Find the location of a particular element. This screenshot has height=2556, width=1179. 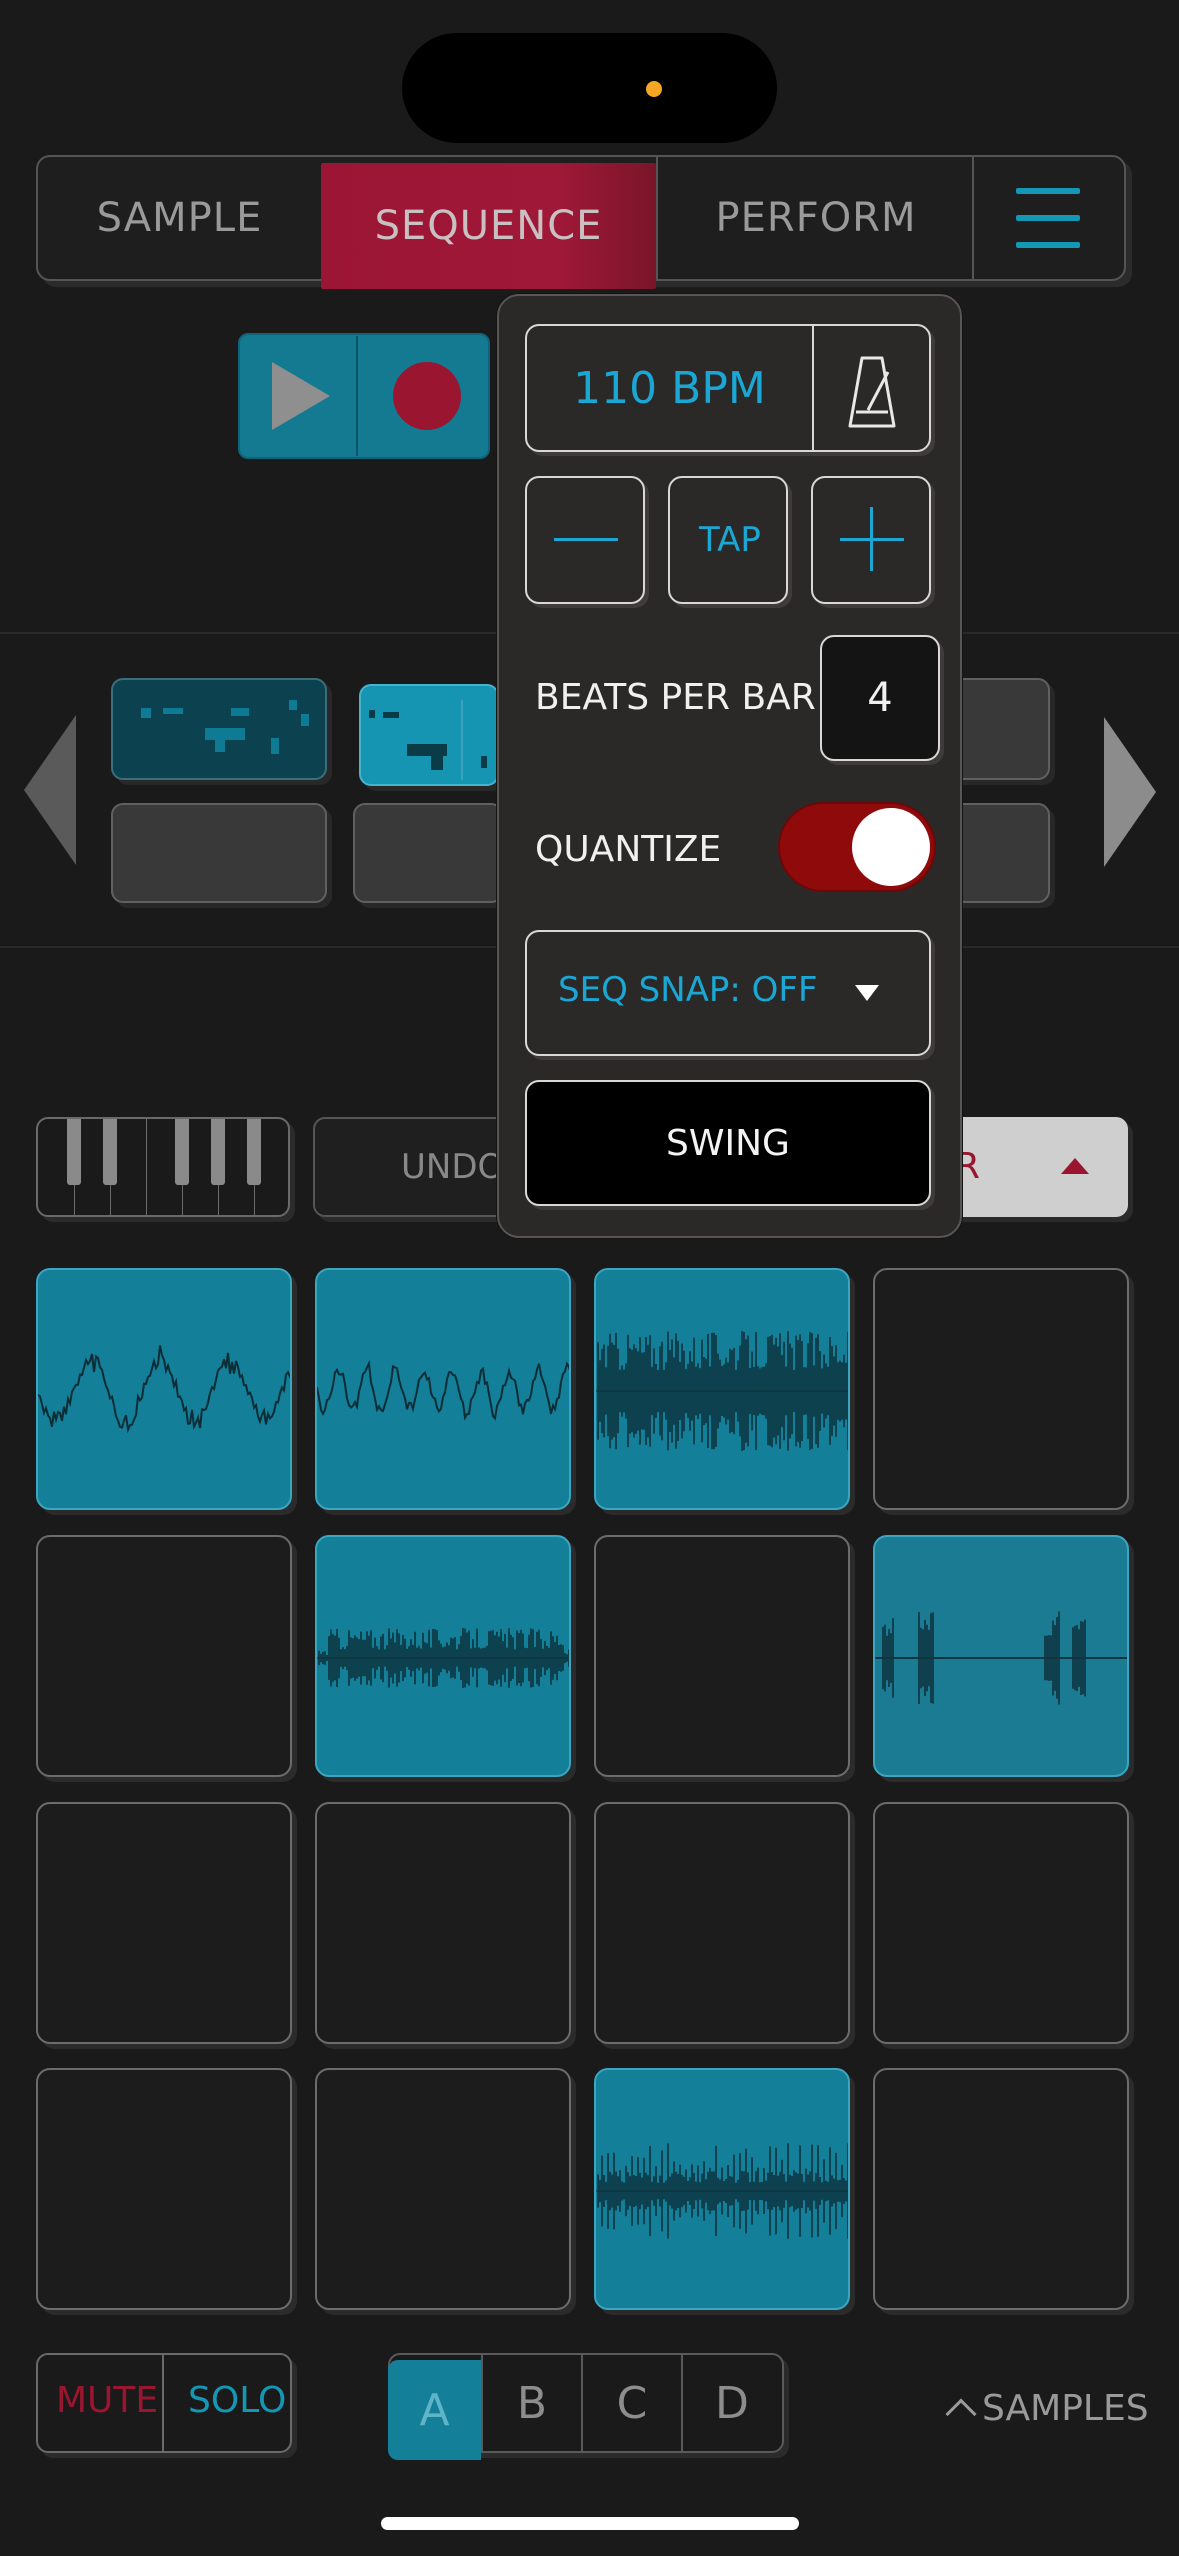

hamburger-menu-icon is located at coordinates (1050, 218).